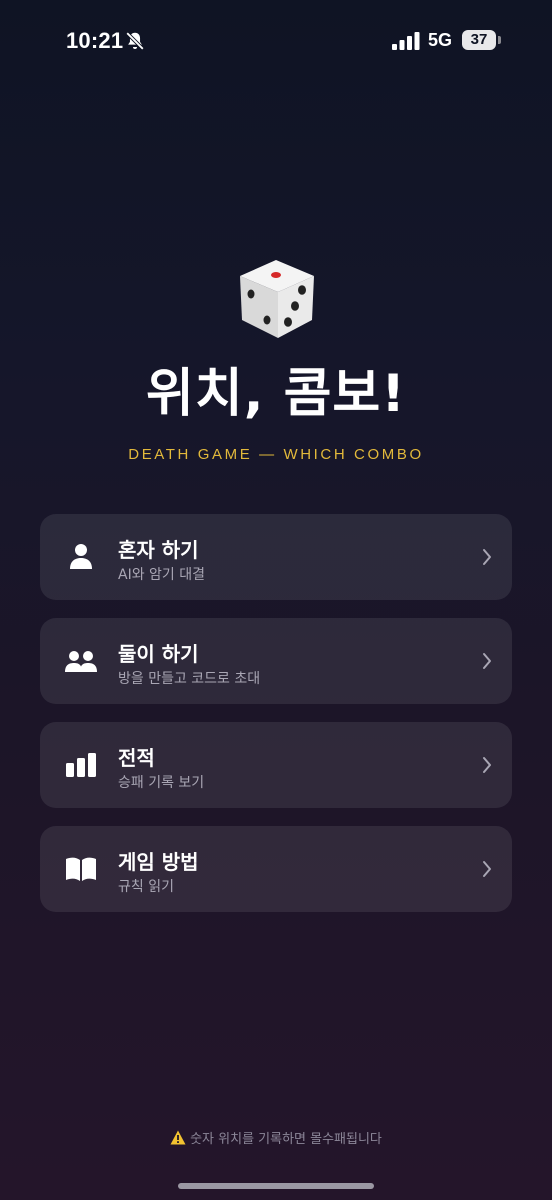  I want to click on app-subtitle: DEATH GAME — WHICH COMBO, so click(276, 454).